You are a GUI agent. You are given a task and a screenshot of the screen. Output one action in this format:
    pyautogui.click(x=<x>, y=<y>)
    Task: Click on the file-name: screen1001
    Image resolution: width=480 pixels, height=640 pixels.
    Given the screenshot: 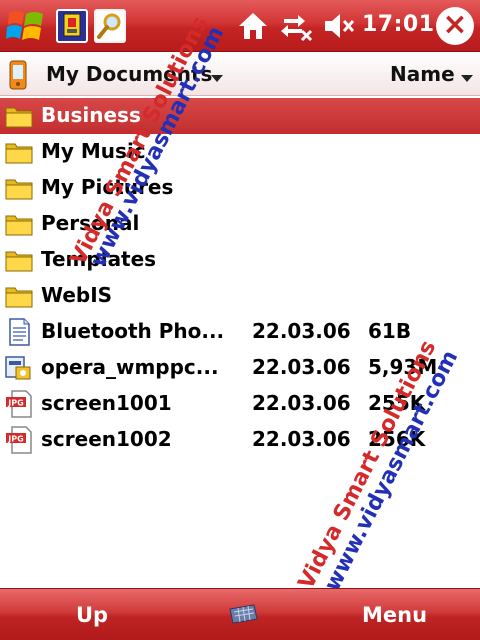 What is the action you would take?
    pyautogui.click(x=106, y=403)
    